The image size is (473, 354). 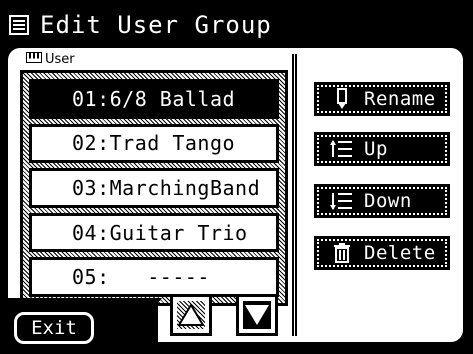 What do you see at coordinates (144, 320) in the screenshot?
I see `exit-tab-edge` at bounding box center [144, 320].